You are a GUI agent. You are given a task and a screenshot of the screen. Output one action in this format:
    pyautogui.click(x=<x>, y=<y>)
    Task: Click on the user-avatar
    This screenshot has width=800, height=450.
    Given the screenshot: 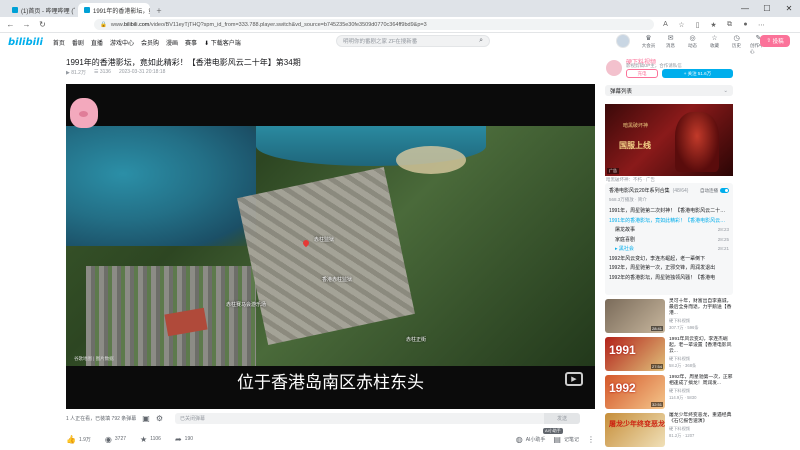 What is the action you would take?
    pyautogui.click(x=623, y=41)
    